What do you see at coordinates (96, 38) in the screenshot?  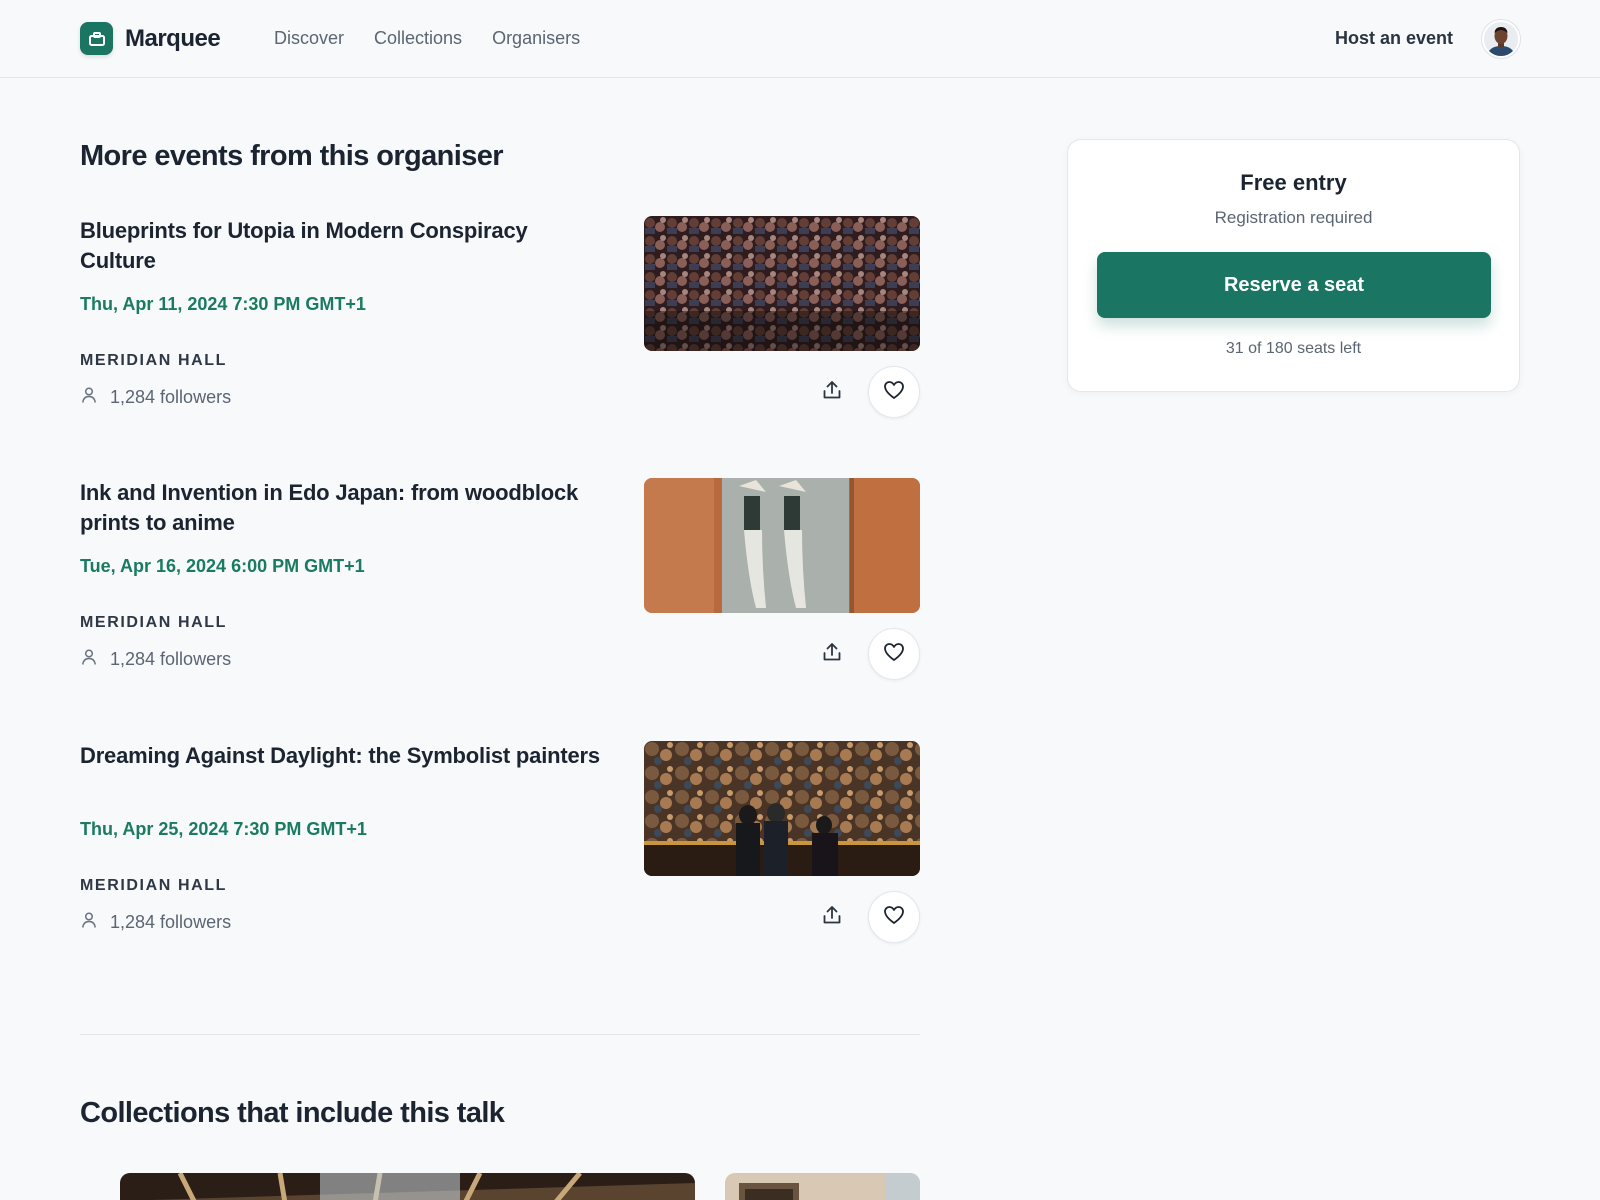 I see `calendar-icon` at bounding box center [96, 38].